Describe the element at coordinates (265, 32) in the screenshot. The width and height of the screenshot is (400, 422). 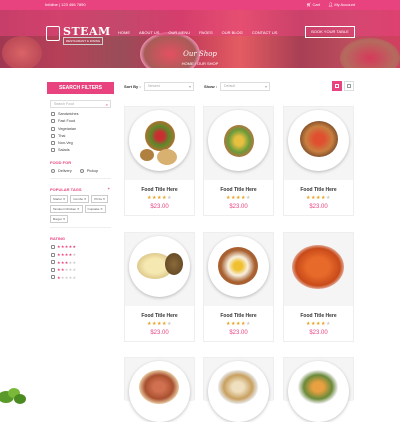
I see `nav-contact: CONTACT US` at that location.